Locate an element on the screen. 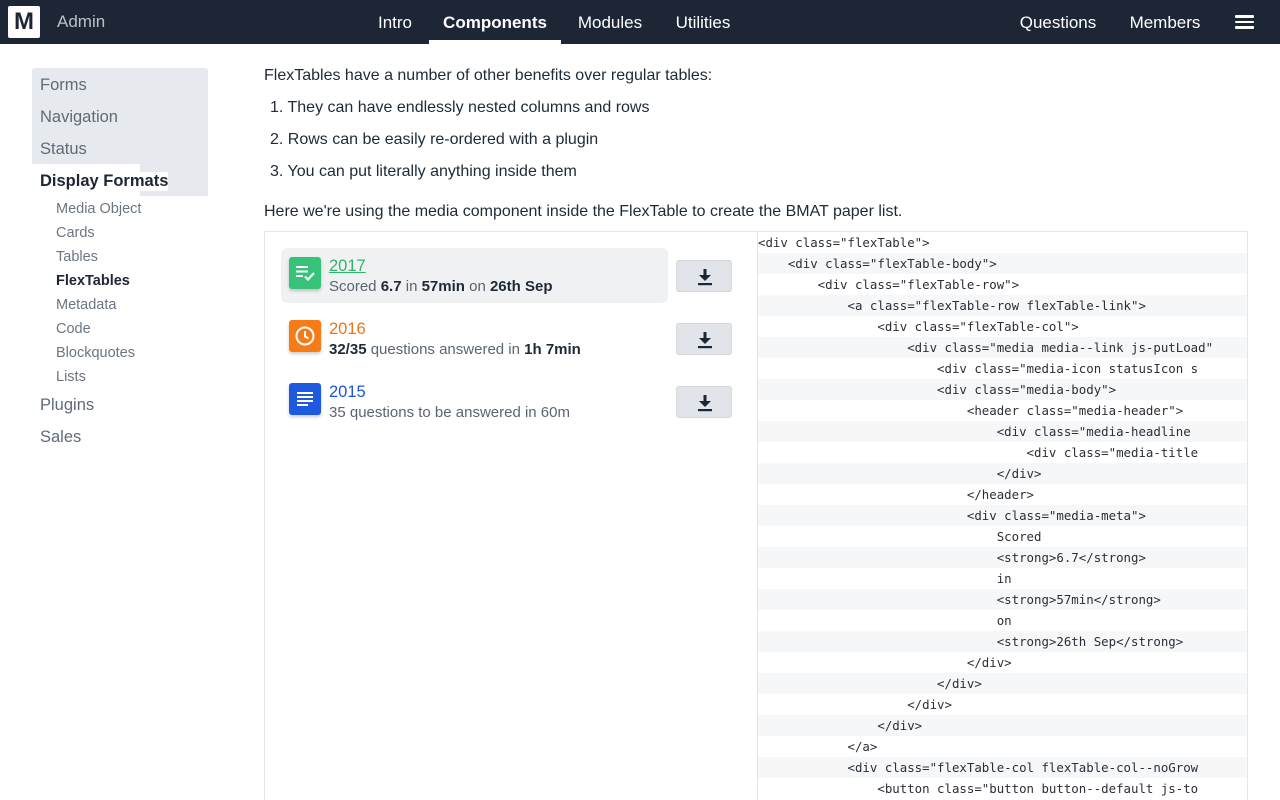  meta-segment: 26th Sep is located at coordinates (521, 286).